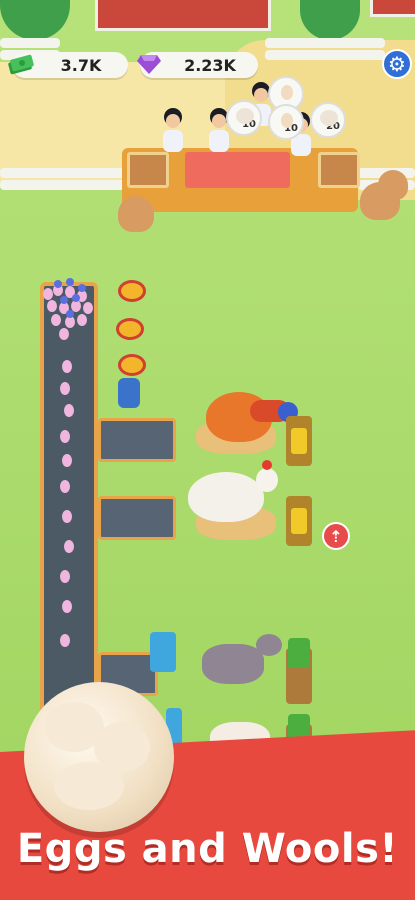 Image resolution: width=415 pixels, height=900 pixels. What do you see at coordinates (163, 652) in the screenshot?
I see `wool-machine` at bounding box center [163, 652].